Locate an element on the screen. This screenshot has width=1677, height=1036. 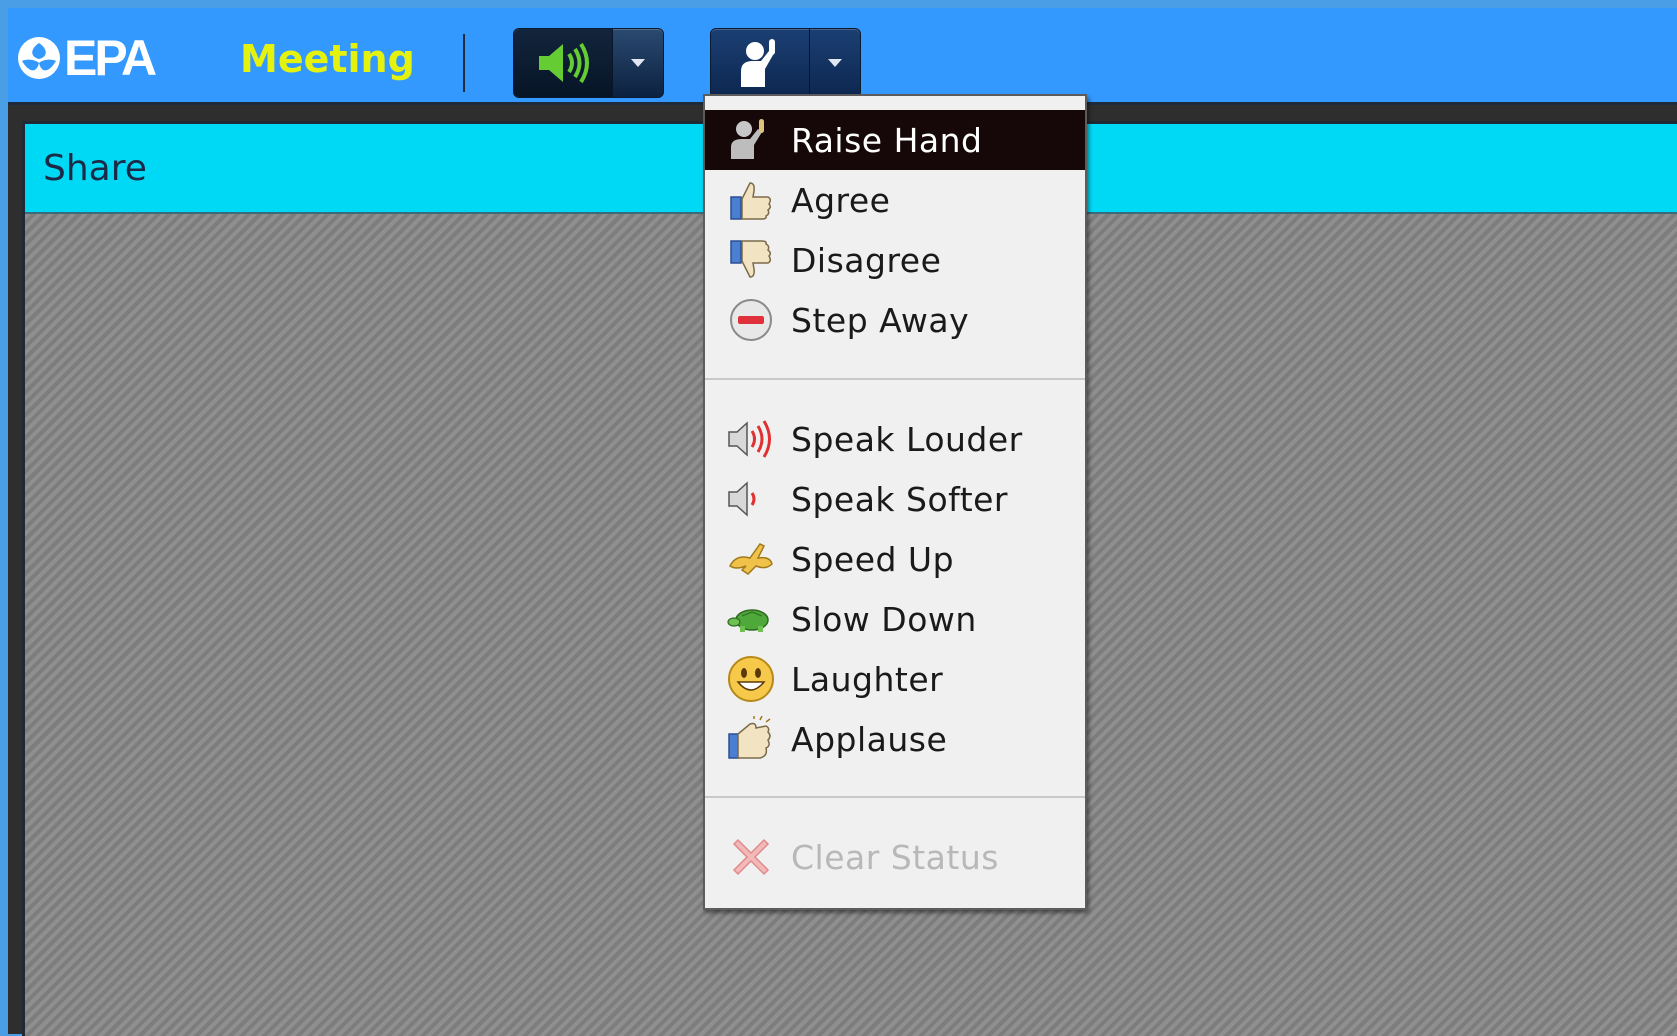
menu-item-label: Raise Hand is located at coordinates (887, 140).